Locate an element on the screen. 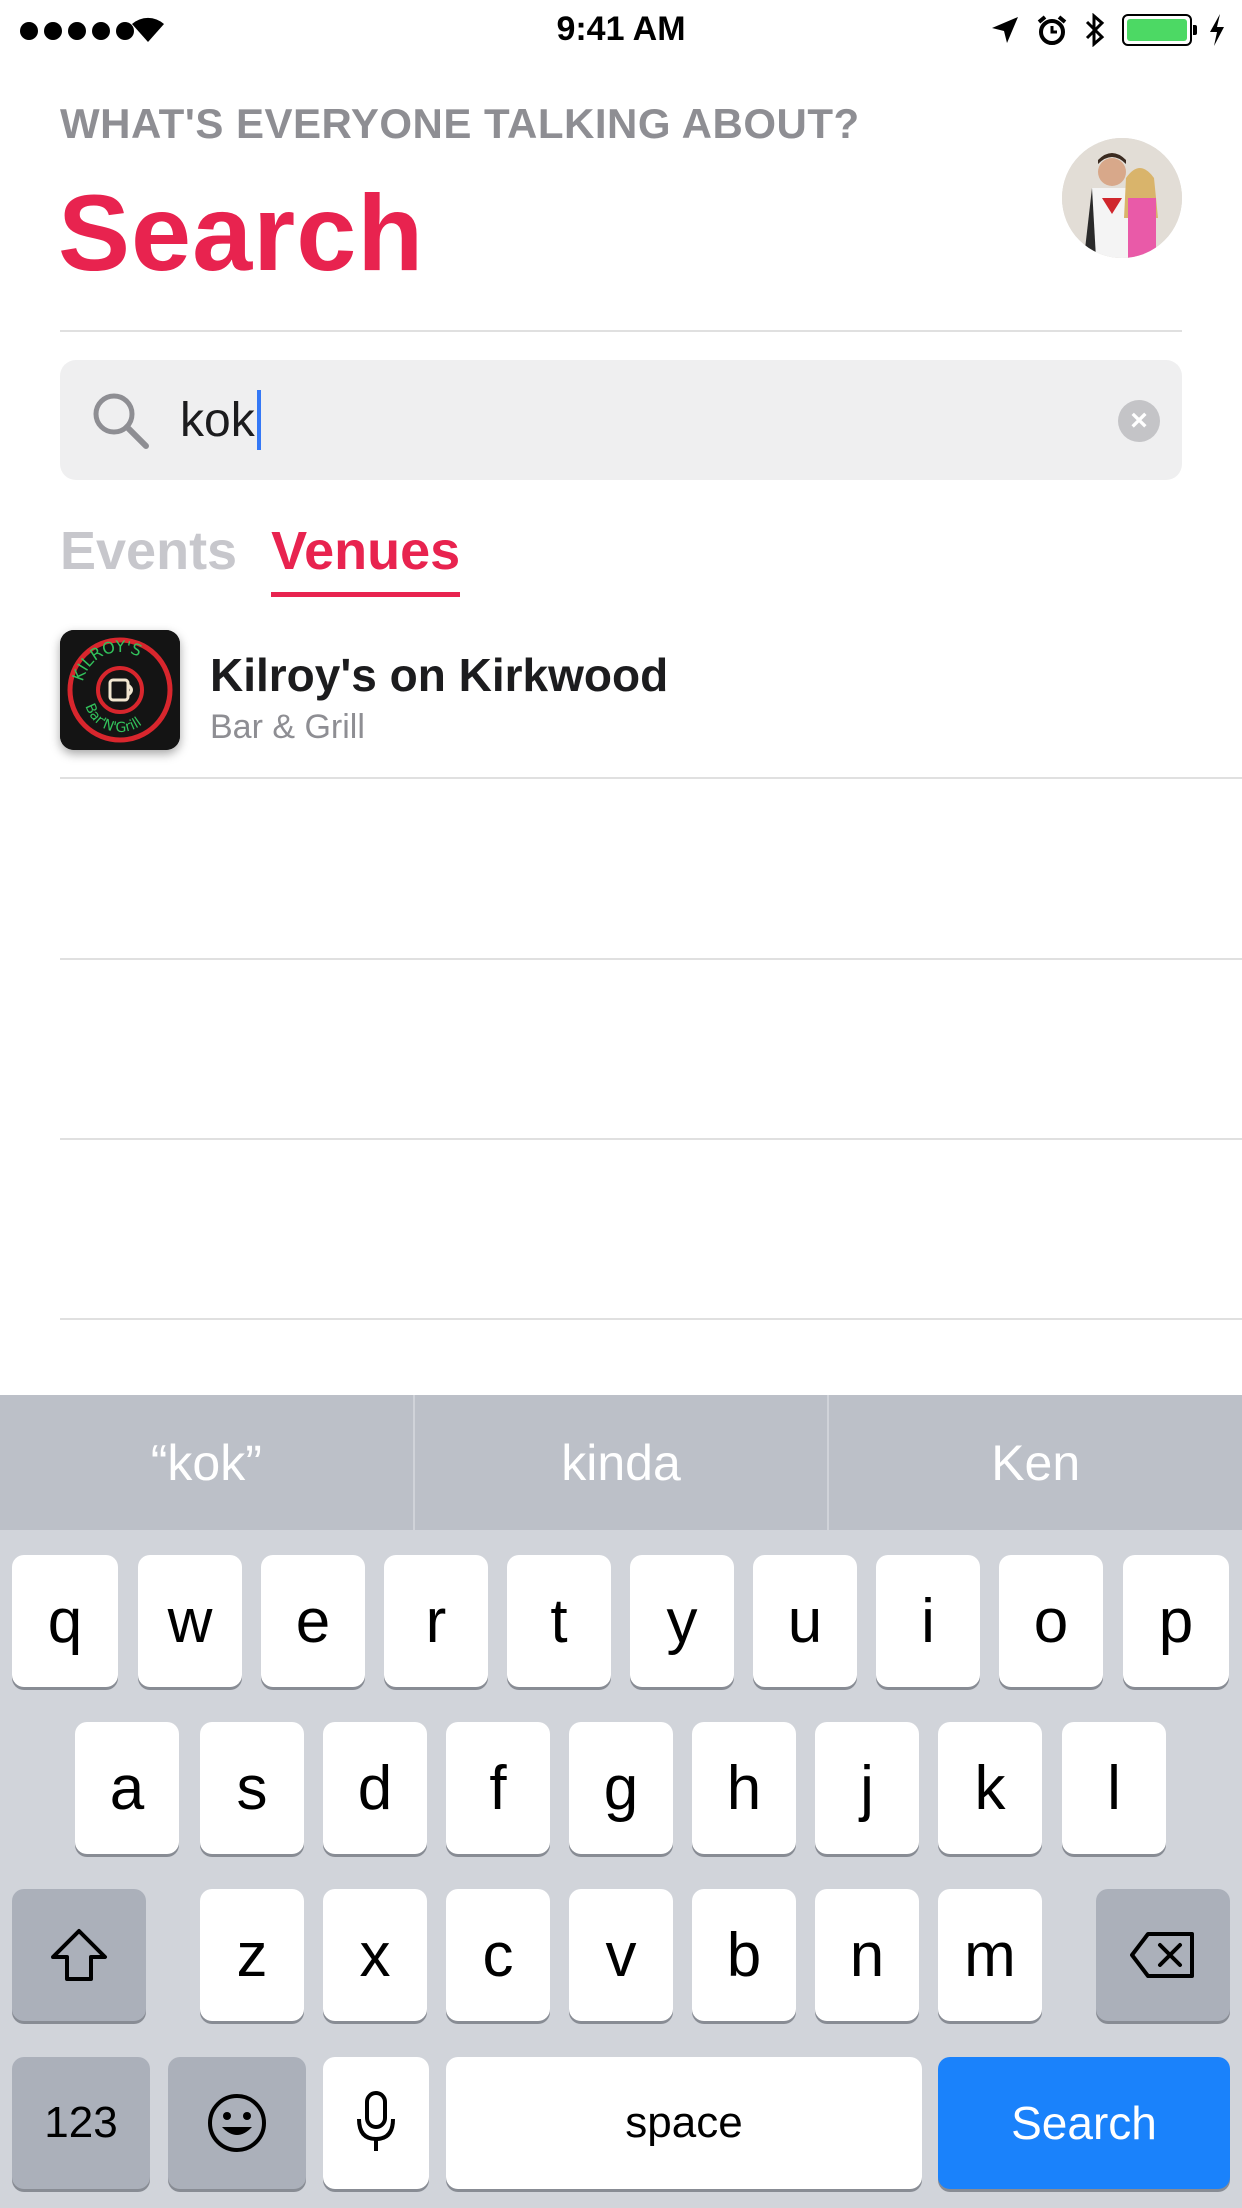 Image resolution: width=1242 pixels, height=2208 pixels. emoji-key is located at coordinates (237, 2123).